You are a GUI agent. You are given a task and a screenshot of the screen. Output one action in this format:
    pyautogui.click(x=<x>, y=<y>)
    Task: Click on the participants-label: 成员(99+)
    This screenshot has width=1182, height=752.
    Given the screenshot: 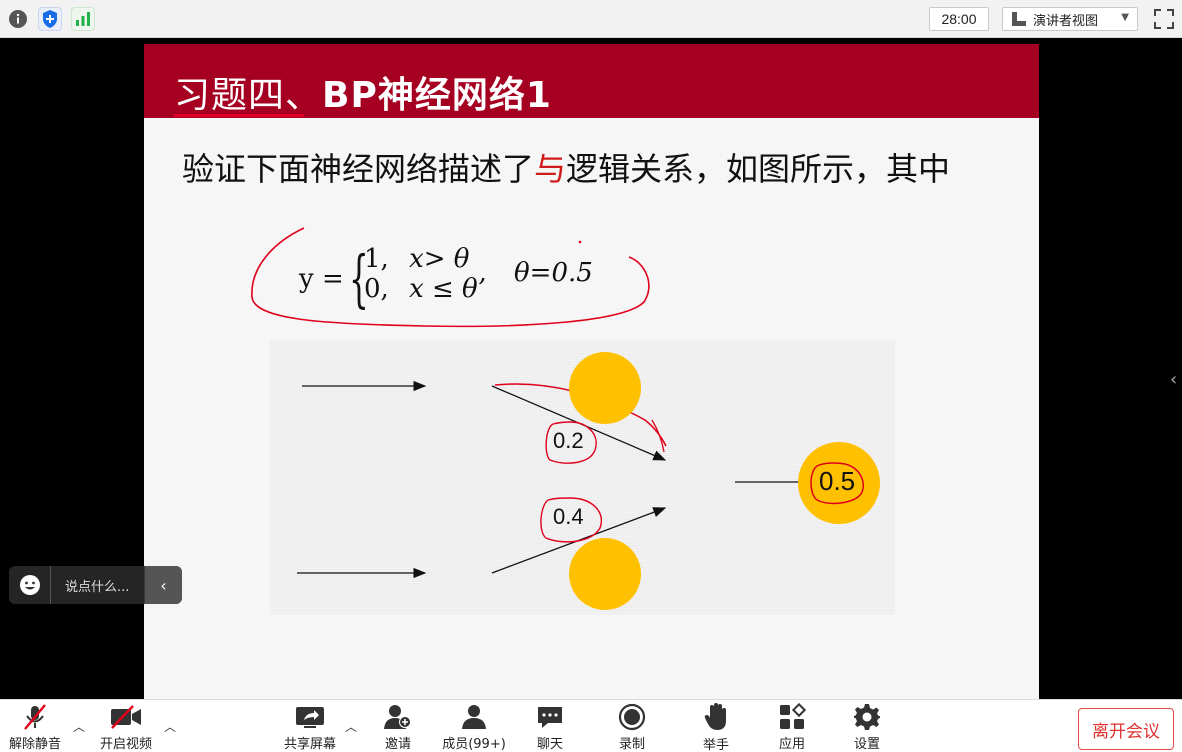 What is the action you would take?
    pyautogui.click(x=474, y=744)
    